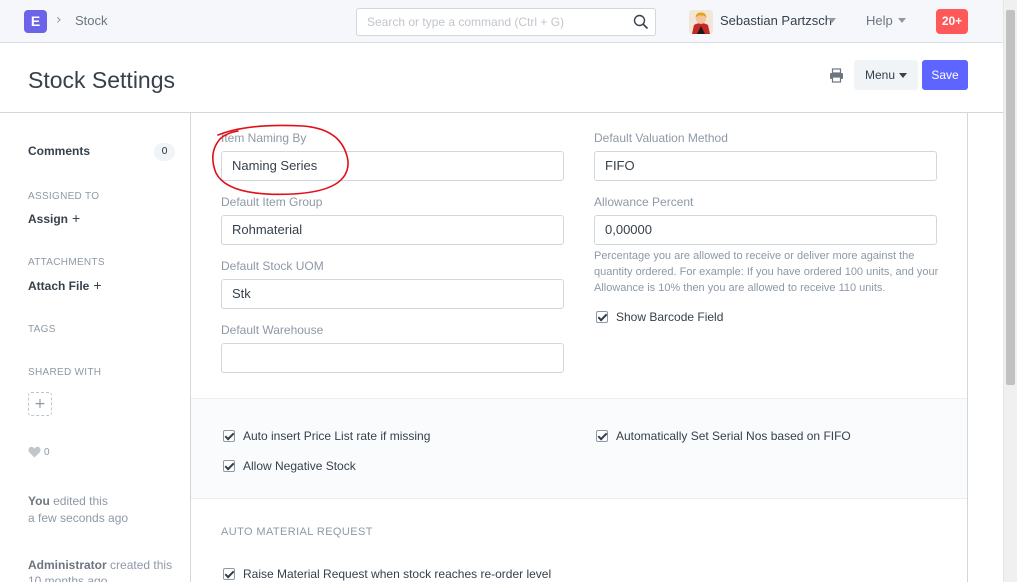 This screenshot has height=582, width=1017. Describe the element at coordinates (141, 565) in the screenshot. I see `activity-action: created this` at that location.